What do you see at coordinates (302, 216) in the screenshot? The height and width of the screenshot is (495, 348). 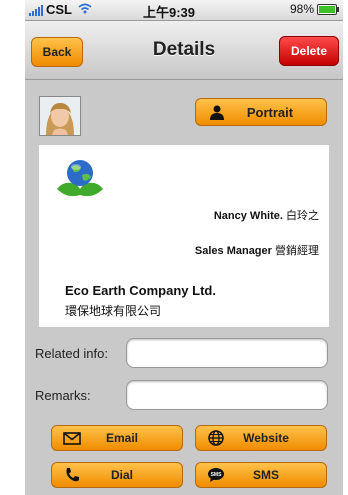 I see `contact-name-cjk: 白玲之` at bounding box center [302, 216].